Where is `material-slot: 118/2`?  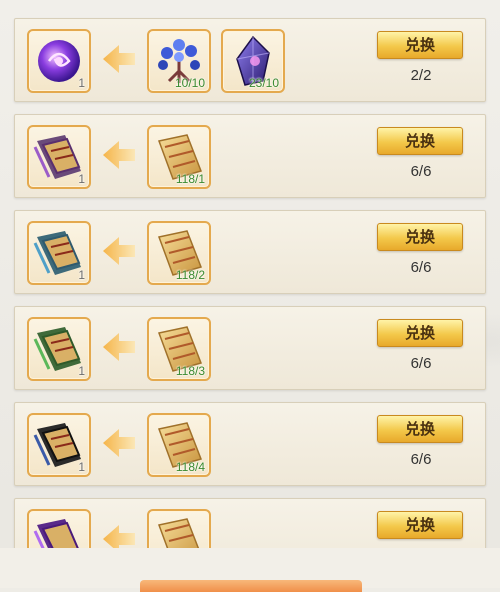 material-slot: 118/2 is located at coordinates (179, 253).